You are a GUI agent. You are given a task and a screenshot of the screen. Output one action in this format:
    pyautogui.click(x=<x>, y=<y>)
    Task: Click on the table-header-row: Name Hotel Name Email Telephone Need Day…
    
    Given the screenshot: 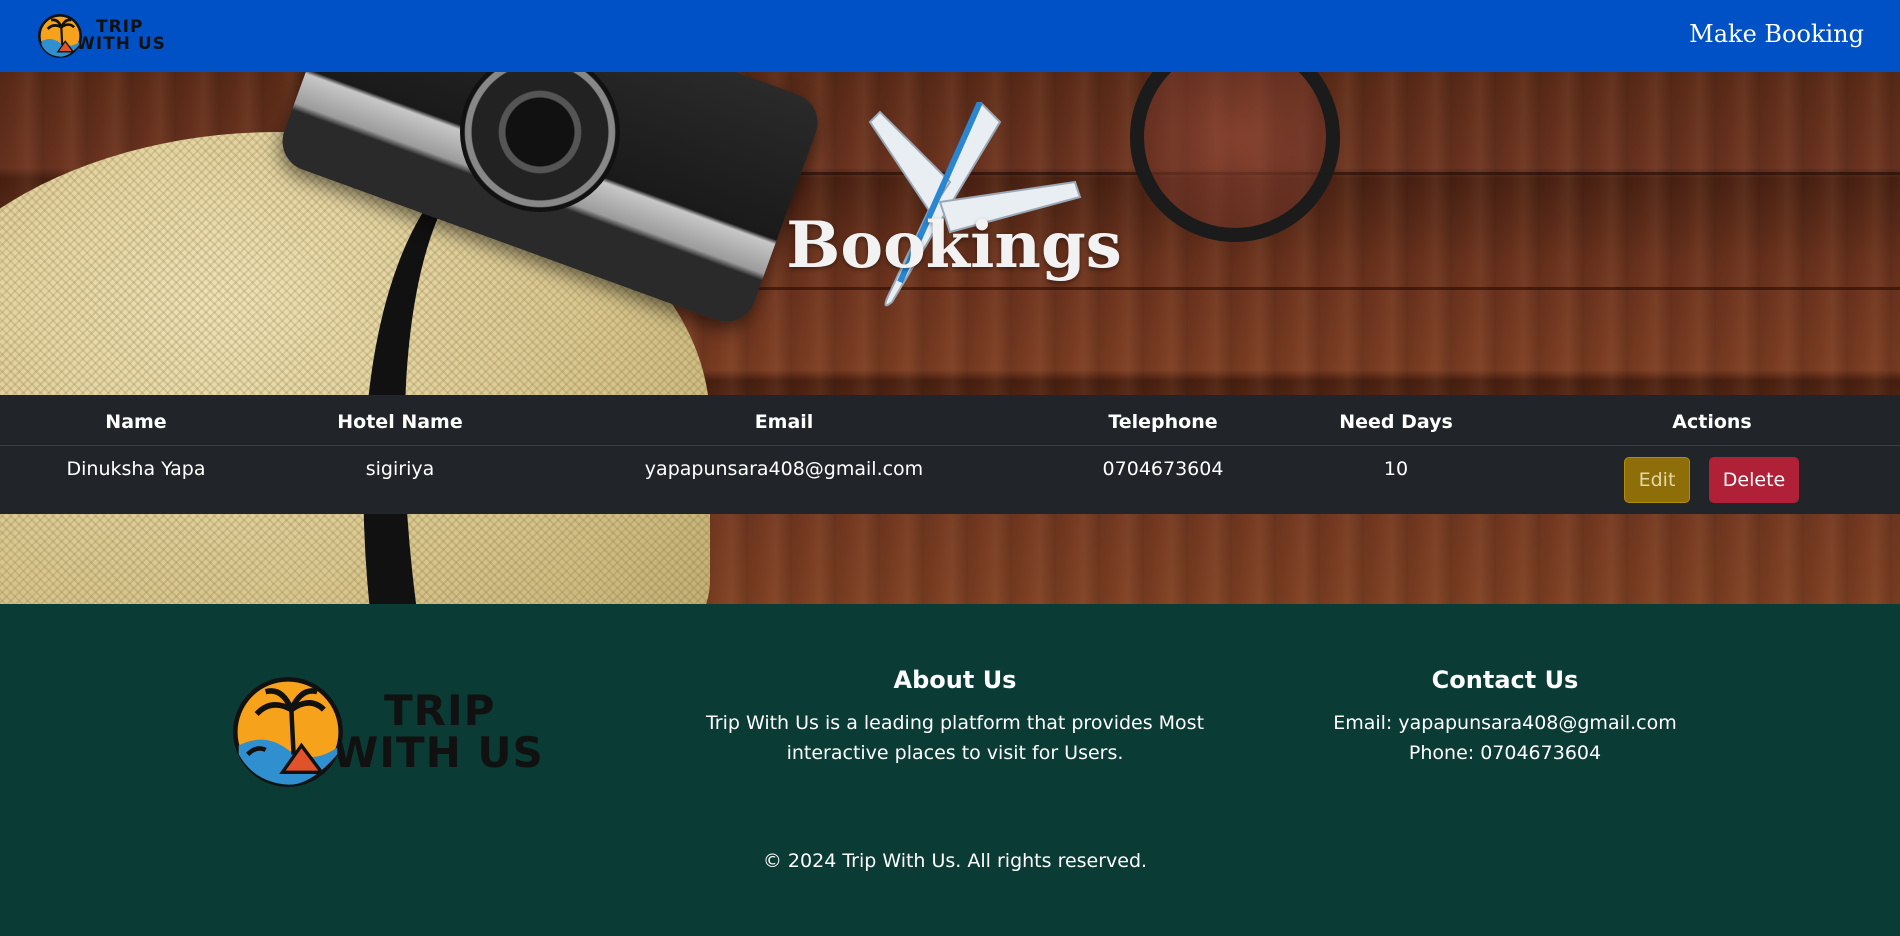 What is the action you would take?
    pyautogui.click(x=950, y=420)
    